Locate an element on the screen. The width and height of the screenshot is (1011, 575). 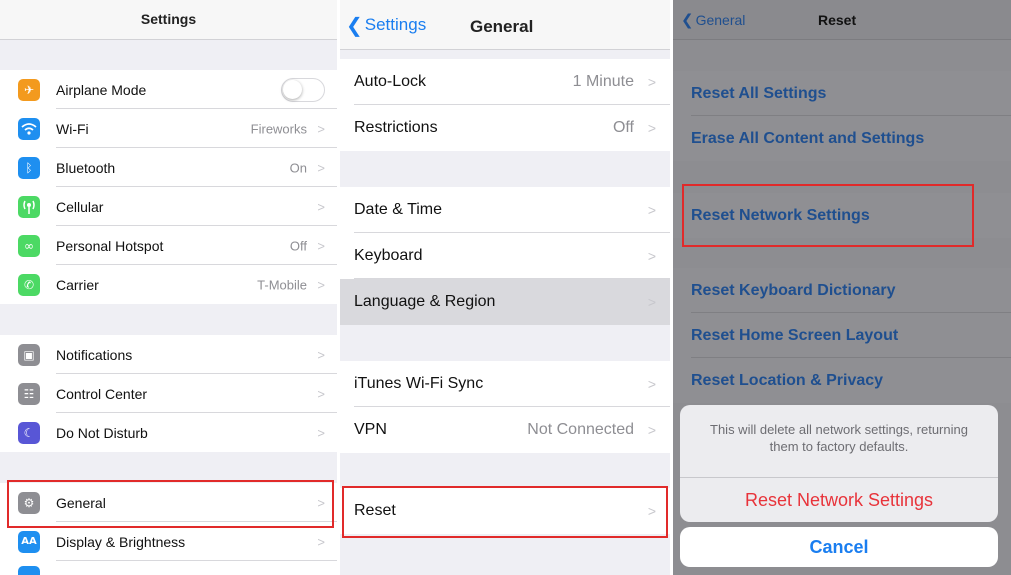
row-label: Reset All Settings is located at coordinates (759, 93).